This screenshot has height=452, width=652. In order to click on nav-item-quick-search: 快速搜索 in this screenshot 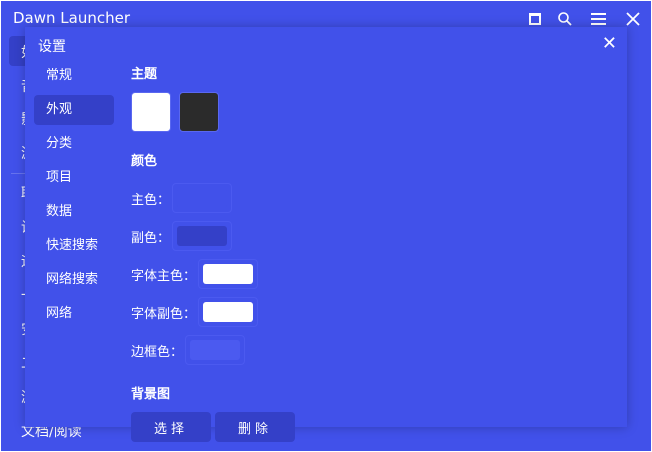, I will do `click(74, 246)`.